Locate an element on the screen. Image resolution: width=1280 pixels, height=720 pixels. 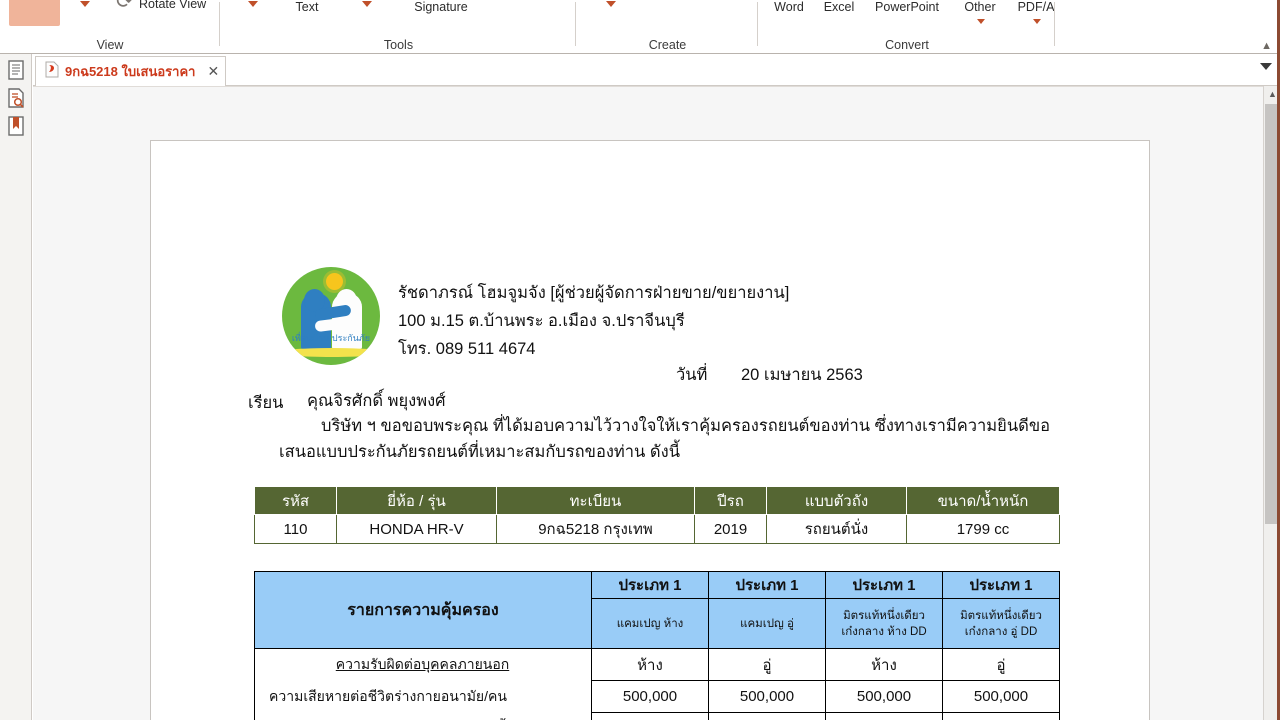
quicksign-dropdown-caret-icon is located at coordinates (367, 4).